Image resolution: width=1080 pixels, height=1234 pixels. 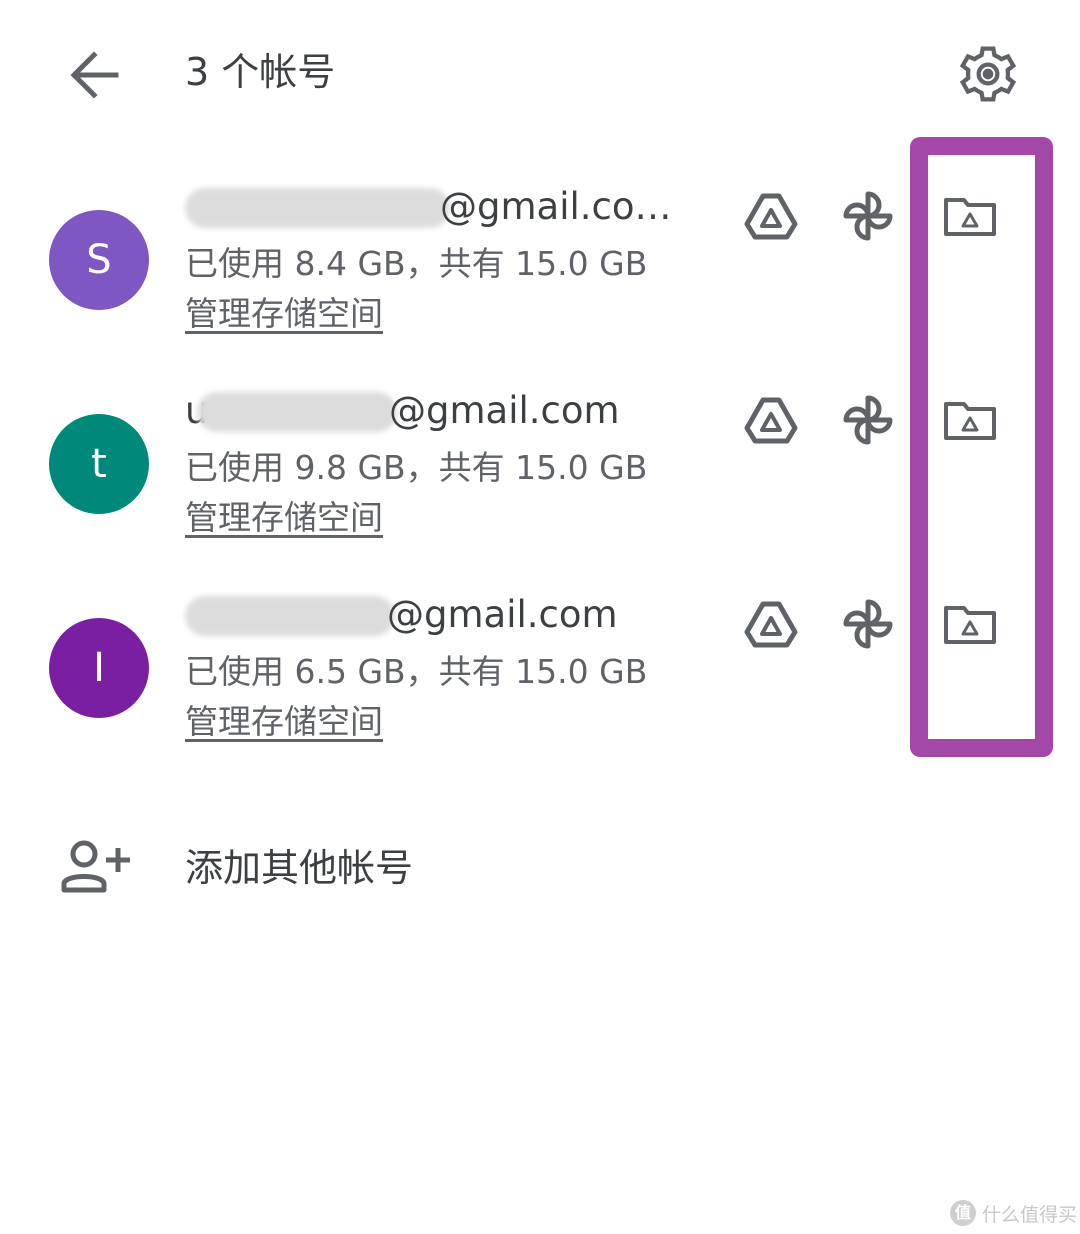 What do you see at coordinates (416, 467) in the screenshot?
I see `storage-usage: 已使用 9.8 GB，共有 15.0 GB` at bounding box center [416, 467].